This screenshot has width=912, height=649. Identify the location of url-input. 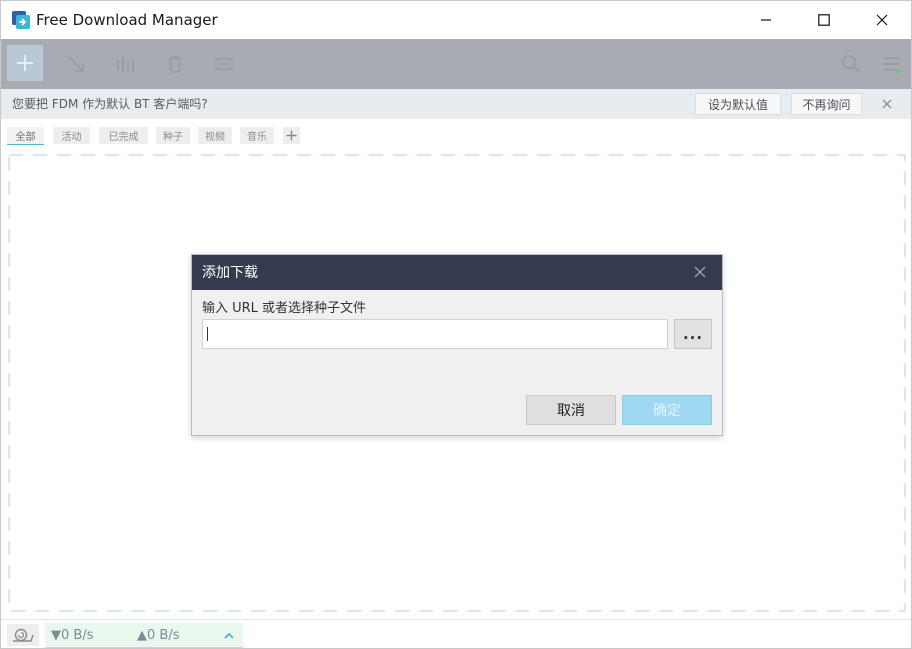
(435, 334).